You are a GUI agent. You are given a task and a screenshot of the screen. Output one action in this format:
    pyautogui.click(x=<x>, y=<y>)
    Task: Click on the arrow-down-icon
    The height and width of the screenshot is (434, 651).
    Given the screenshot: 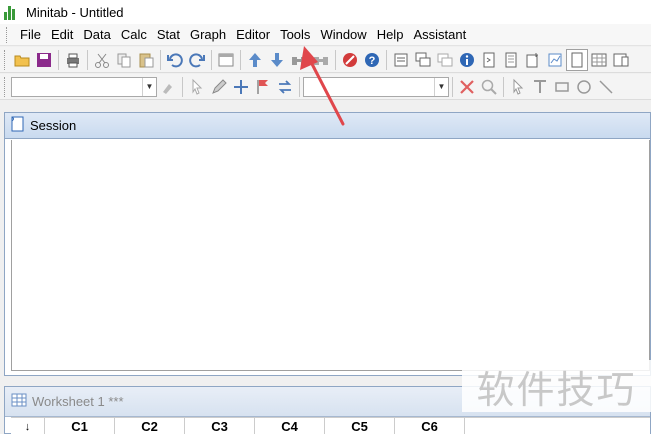 What is the action you would take?
    pyautogui.click(x=277, y=60)
    